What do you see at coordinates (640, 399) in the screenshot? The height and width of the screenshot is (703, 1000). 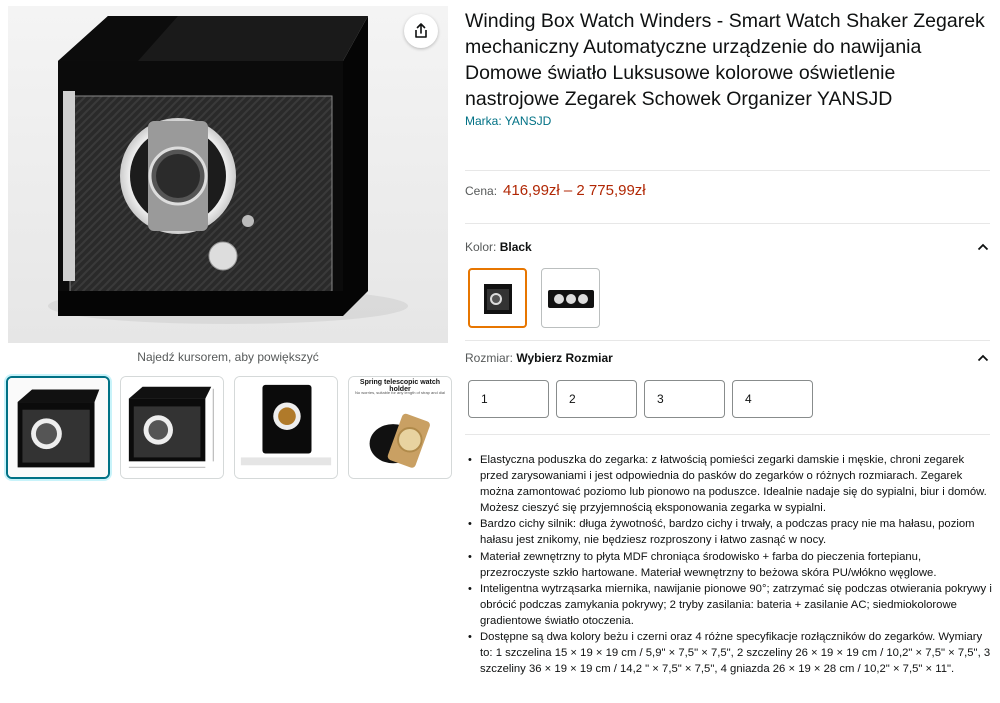 I see `size-options: 1 2 3 4` at bounding box center [640, 399].